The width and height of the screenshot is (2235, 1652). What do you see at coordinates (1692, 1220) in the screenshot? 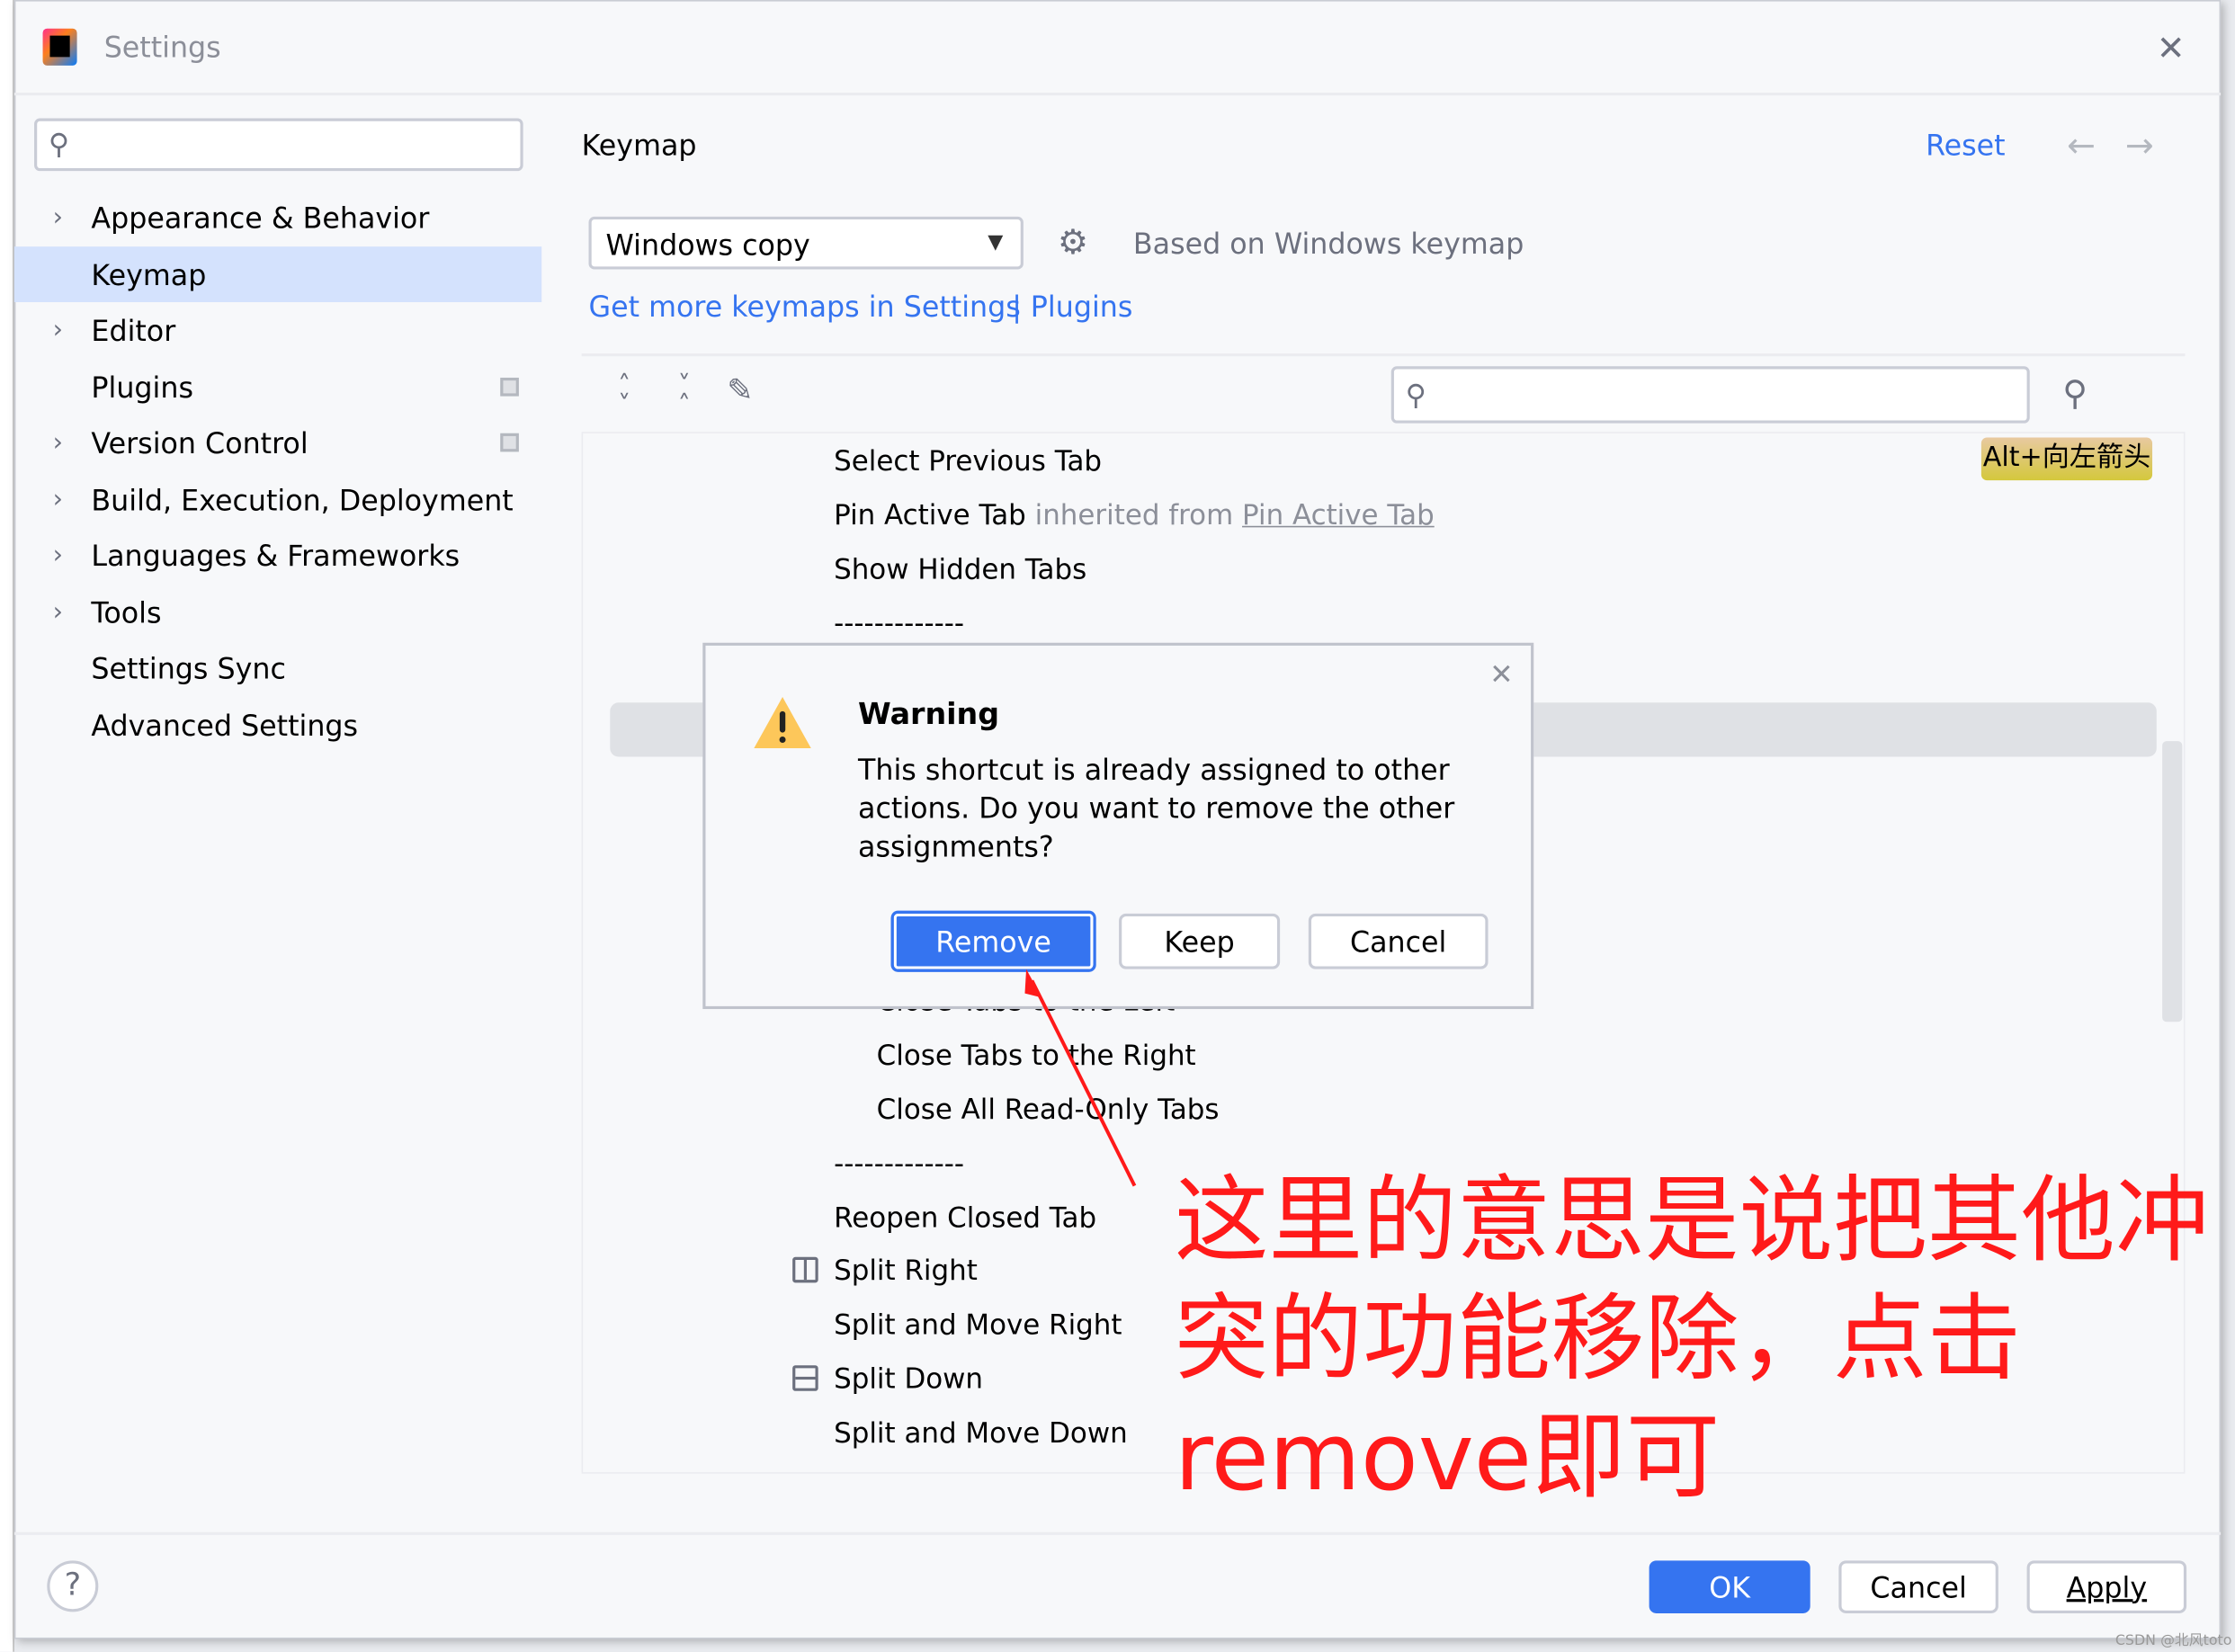
I see `annotation-line: 这里的意思是说把其他冲` at bounding box center [1692, 1220].